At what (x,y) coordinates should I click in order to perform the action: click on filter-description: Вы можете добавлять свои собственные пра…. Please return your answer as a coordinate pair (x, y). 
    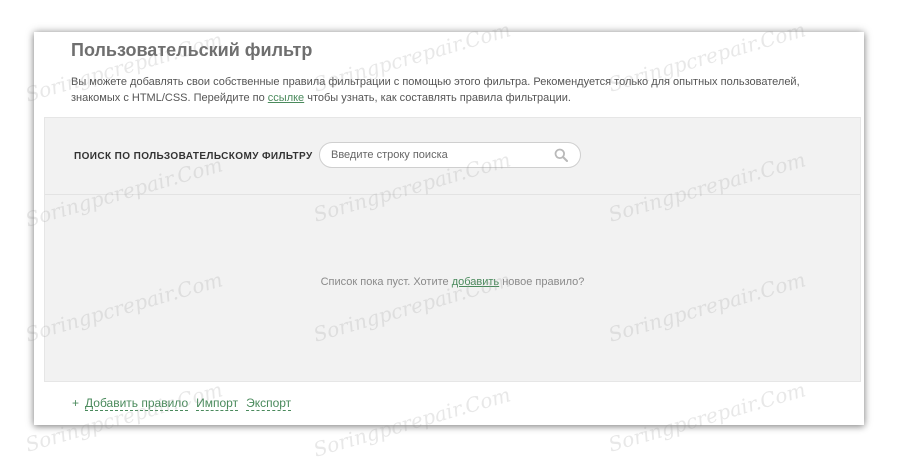
    Looking at the image, I should click on (461, 90).